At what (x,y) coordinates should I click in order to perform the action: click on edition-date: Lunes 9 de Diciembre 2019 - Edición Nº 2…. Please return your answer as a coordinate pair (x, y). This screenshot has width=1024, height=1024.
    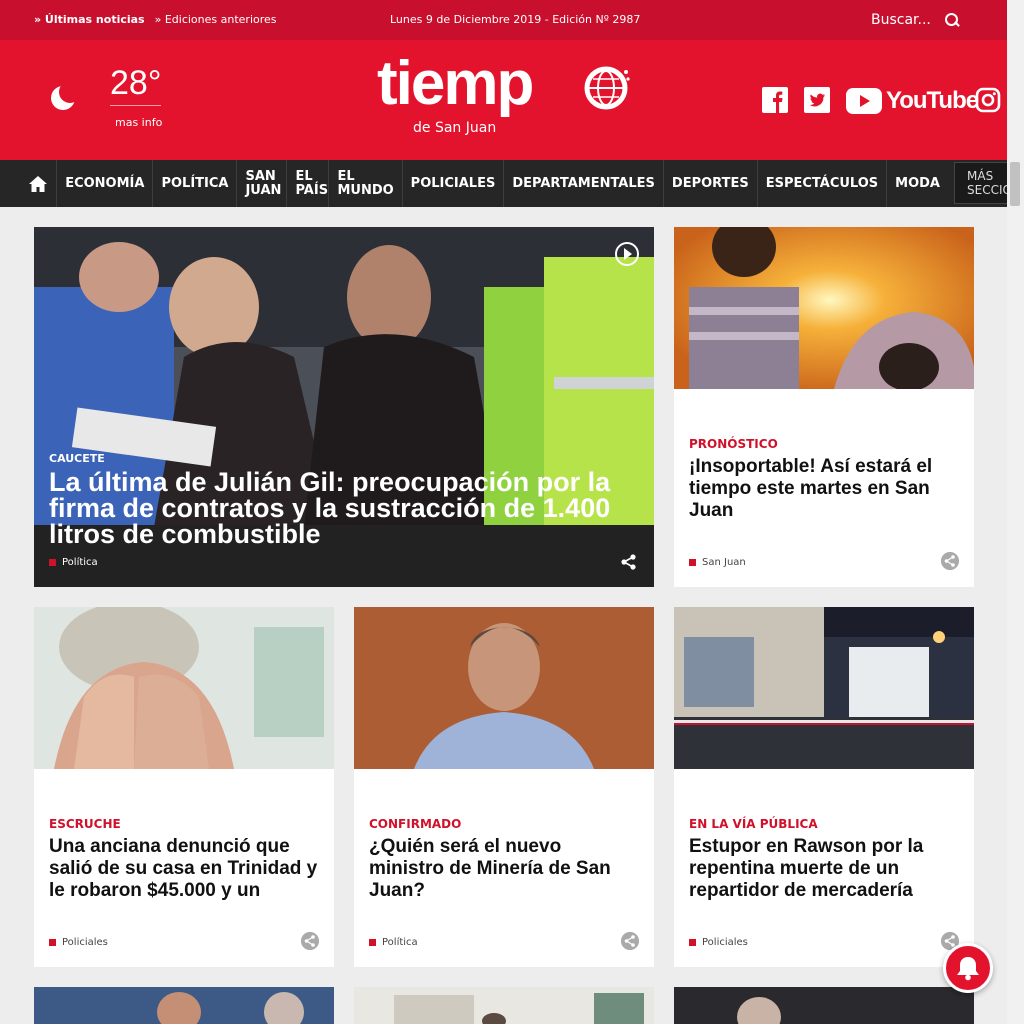
    Looking at the image, I should click on (515, 19).